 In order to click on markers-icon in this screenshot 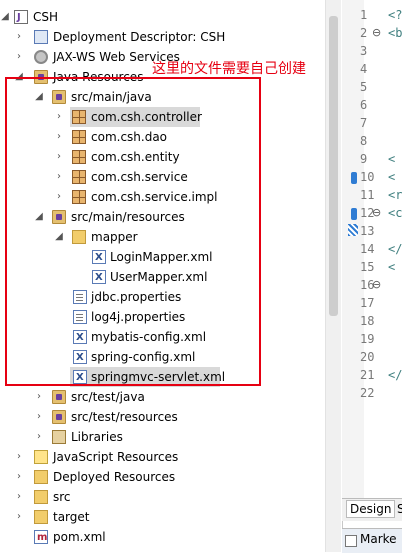, I will do `click(351, 541)`.